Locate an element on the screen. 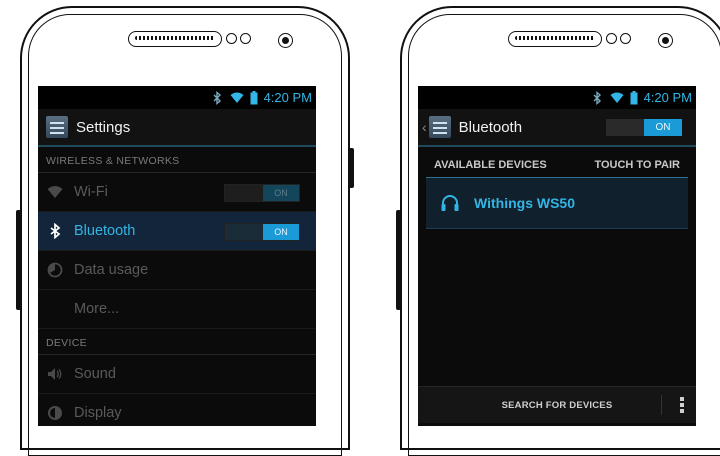 The image size is (720, 456). settings-item-sound: Sound is located at coordinates (177, 374).